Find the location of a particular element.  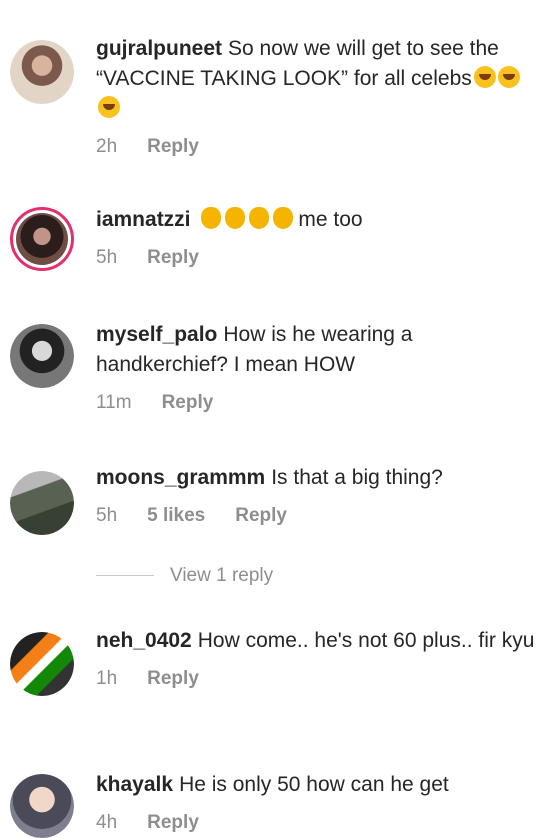

comment-meta: 5h Reply is located at coordinates (316, 258).